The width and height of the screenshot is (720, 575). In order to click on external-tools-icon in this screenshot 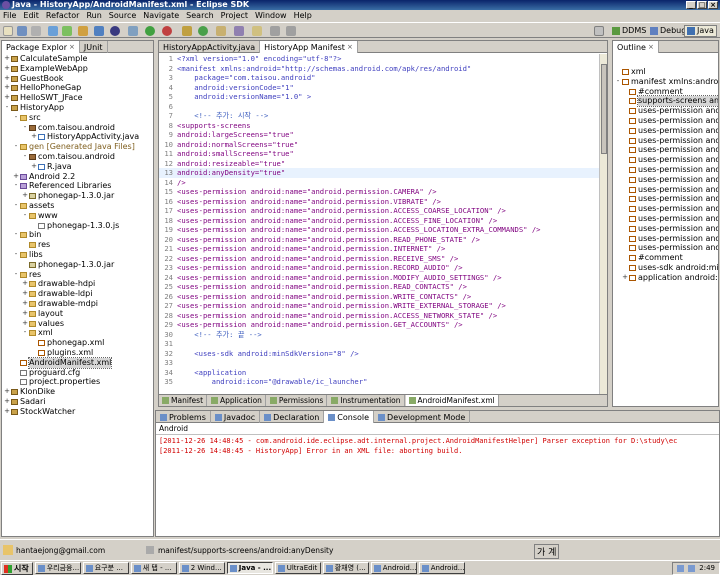, I will do `click(167, 31)`.